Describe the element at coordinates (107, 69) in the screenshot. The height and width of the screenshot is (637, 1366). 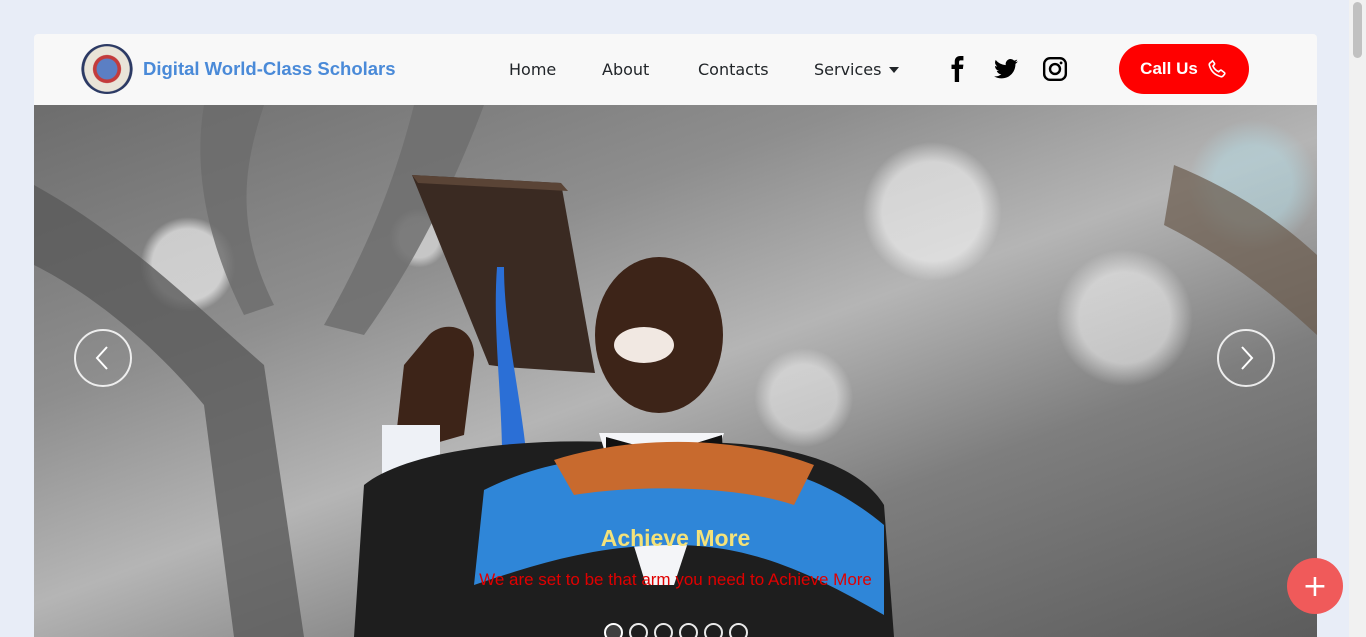
I see `brand-logo` at that location.